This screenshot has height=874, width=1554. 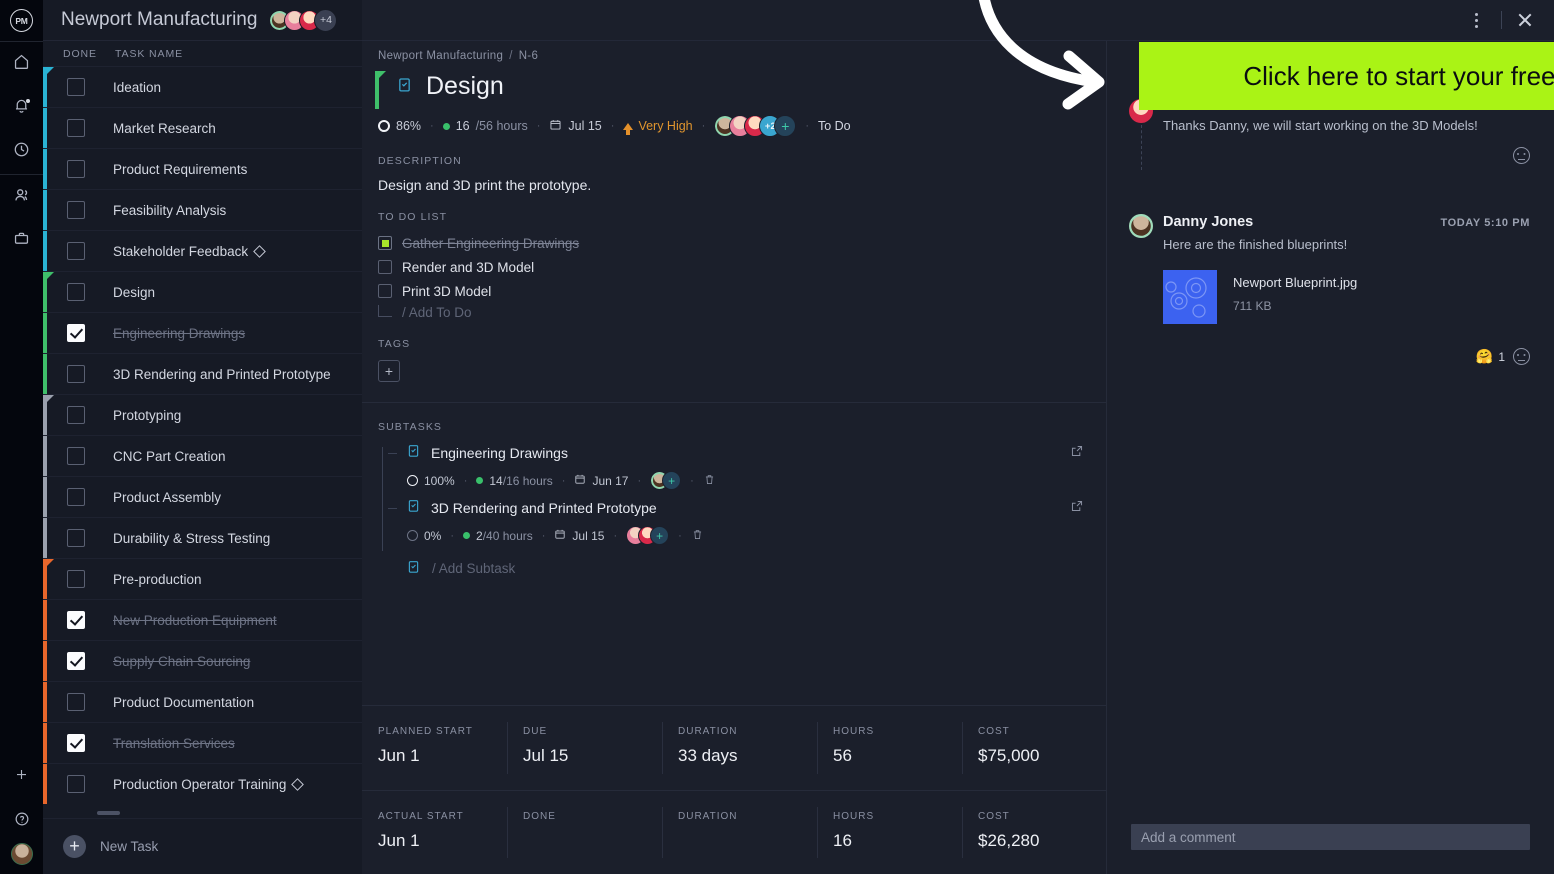 I want to click on description-text: Design and 3D print the prototype., so click(x=742, y=185).